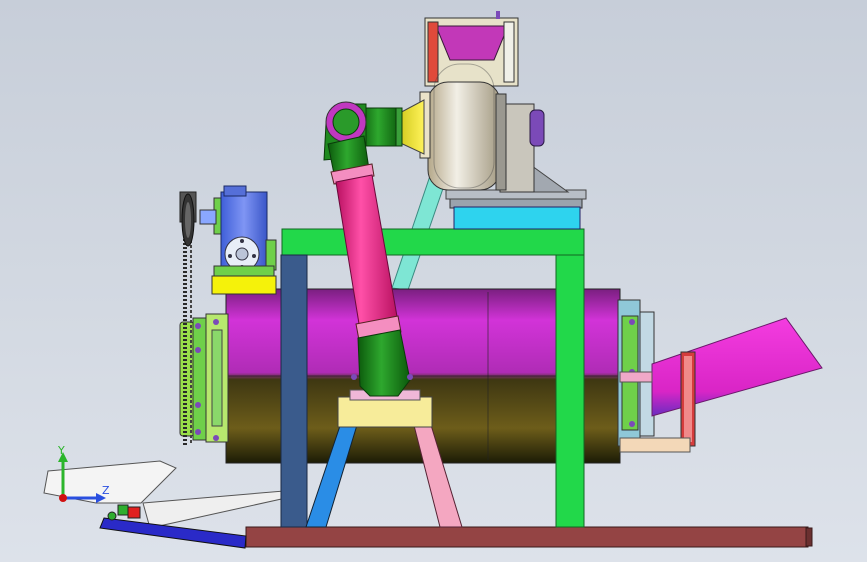 The image size is (867, 562). I want to click on drive-sprocket, so click(188, 220).